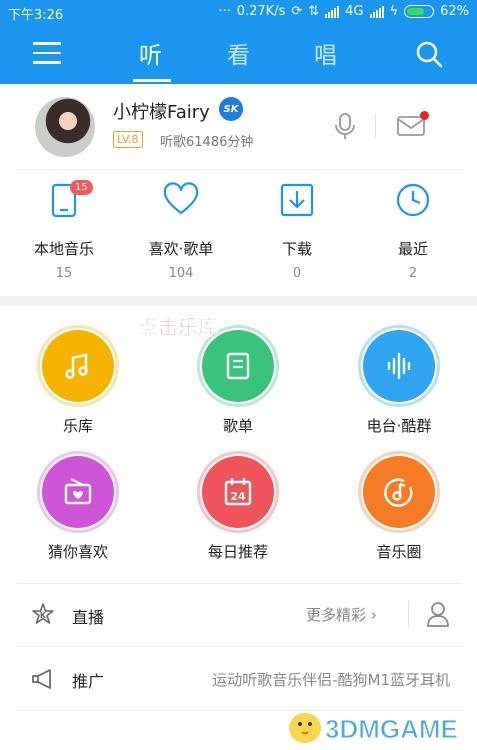 The height and width of the screenshot is (750, 477). I want to click on soundwave-icon, so click(399, 366).